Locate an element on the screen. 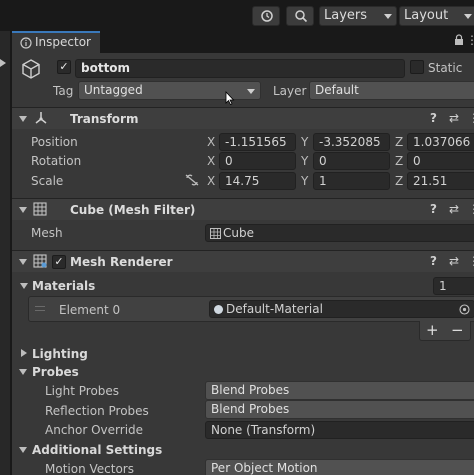  lighting-label: Lighting is located at coordinates (60, 354).